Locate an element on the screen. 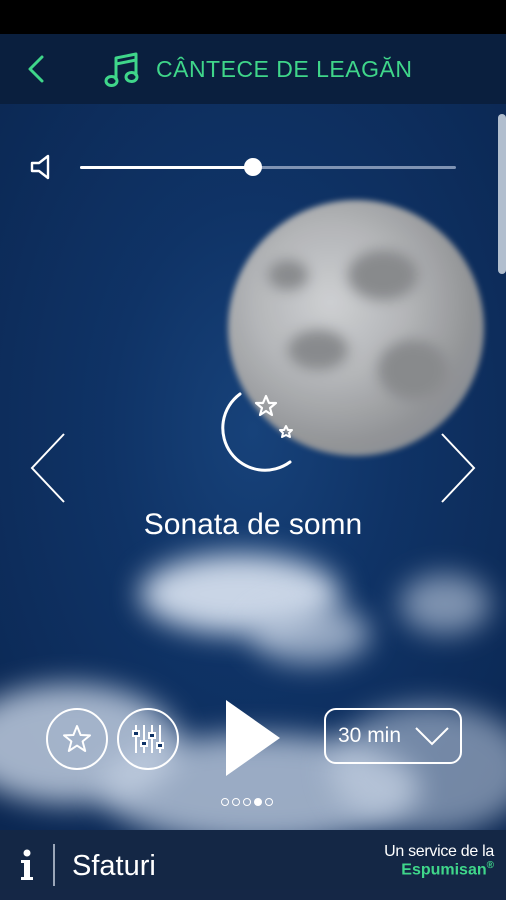 This screenshot has width=506, height=900. volume-slider is located at coordinates (268, 167).